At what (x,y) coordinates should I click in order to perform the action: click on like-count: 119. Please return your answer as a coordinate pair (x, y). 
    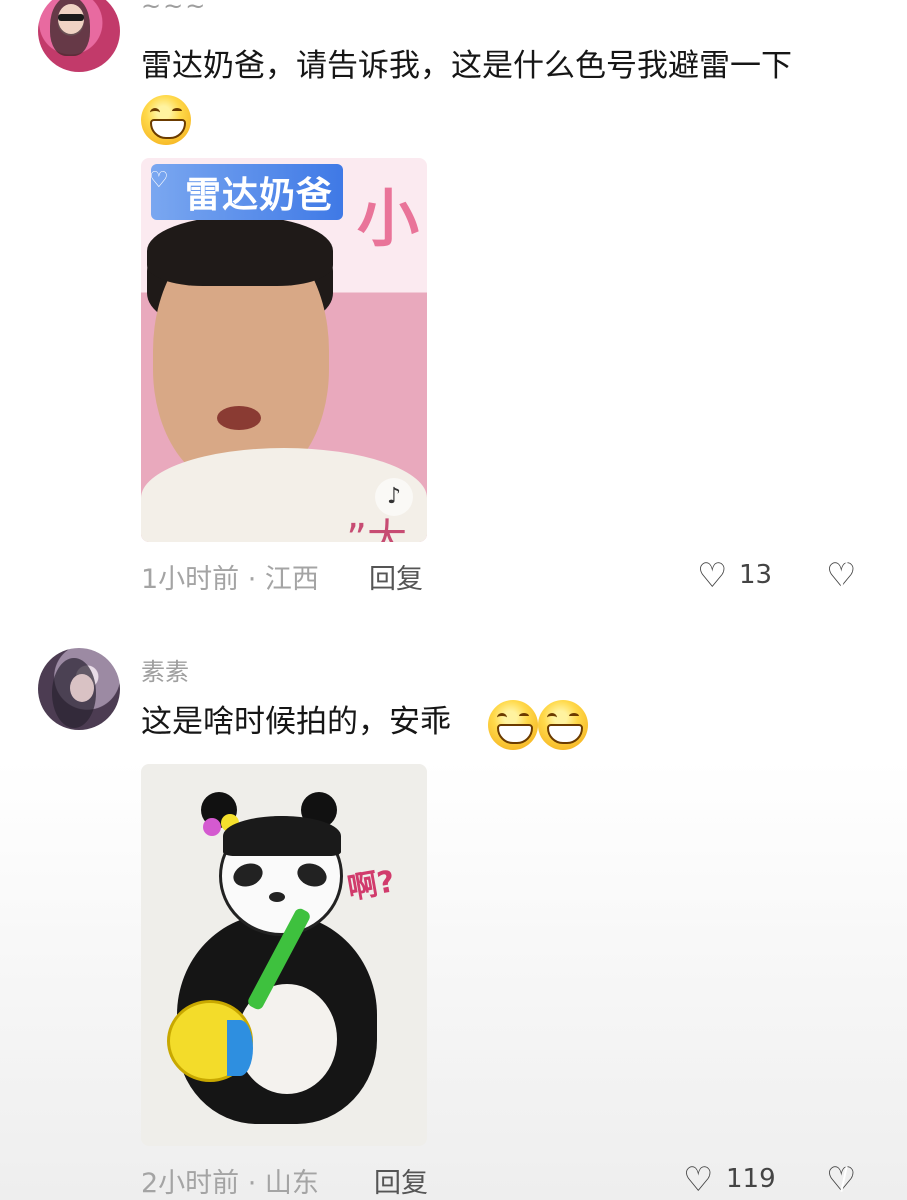
    Looking at the image, I should click on (751, 1179).